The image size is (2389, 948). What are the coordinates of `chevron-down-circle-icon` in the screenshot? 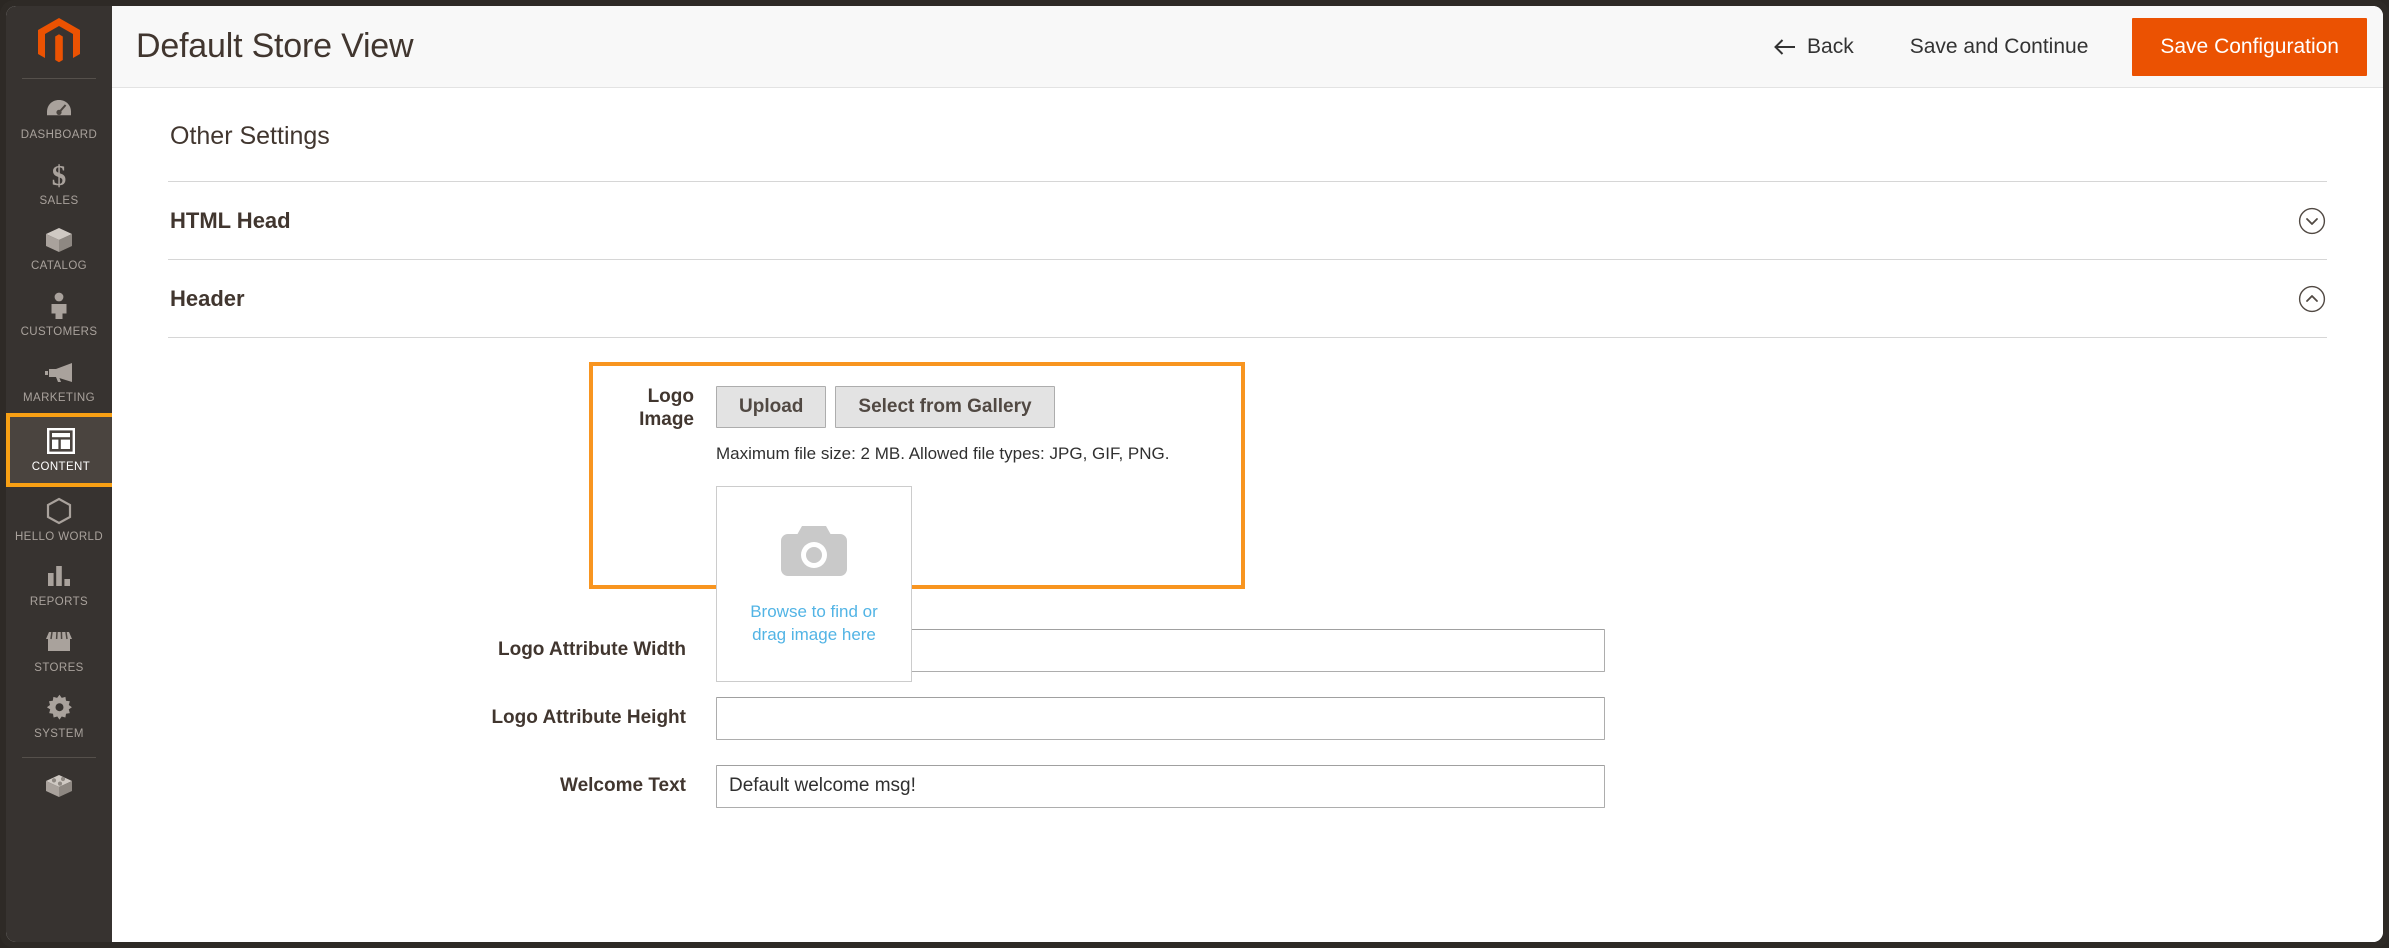 It's located at (2312, 221).